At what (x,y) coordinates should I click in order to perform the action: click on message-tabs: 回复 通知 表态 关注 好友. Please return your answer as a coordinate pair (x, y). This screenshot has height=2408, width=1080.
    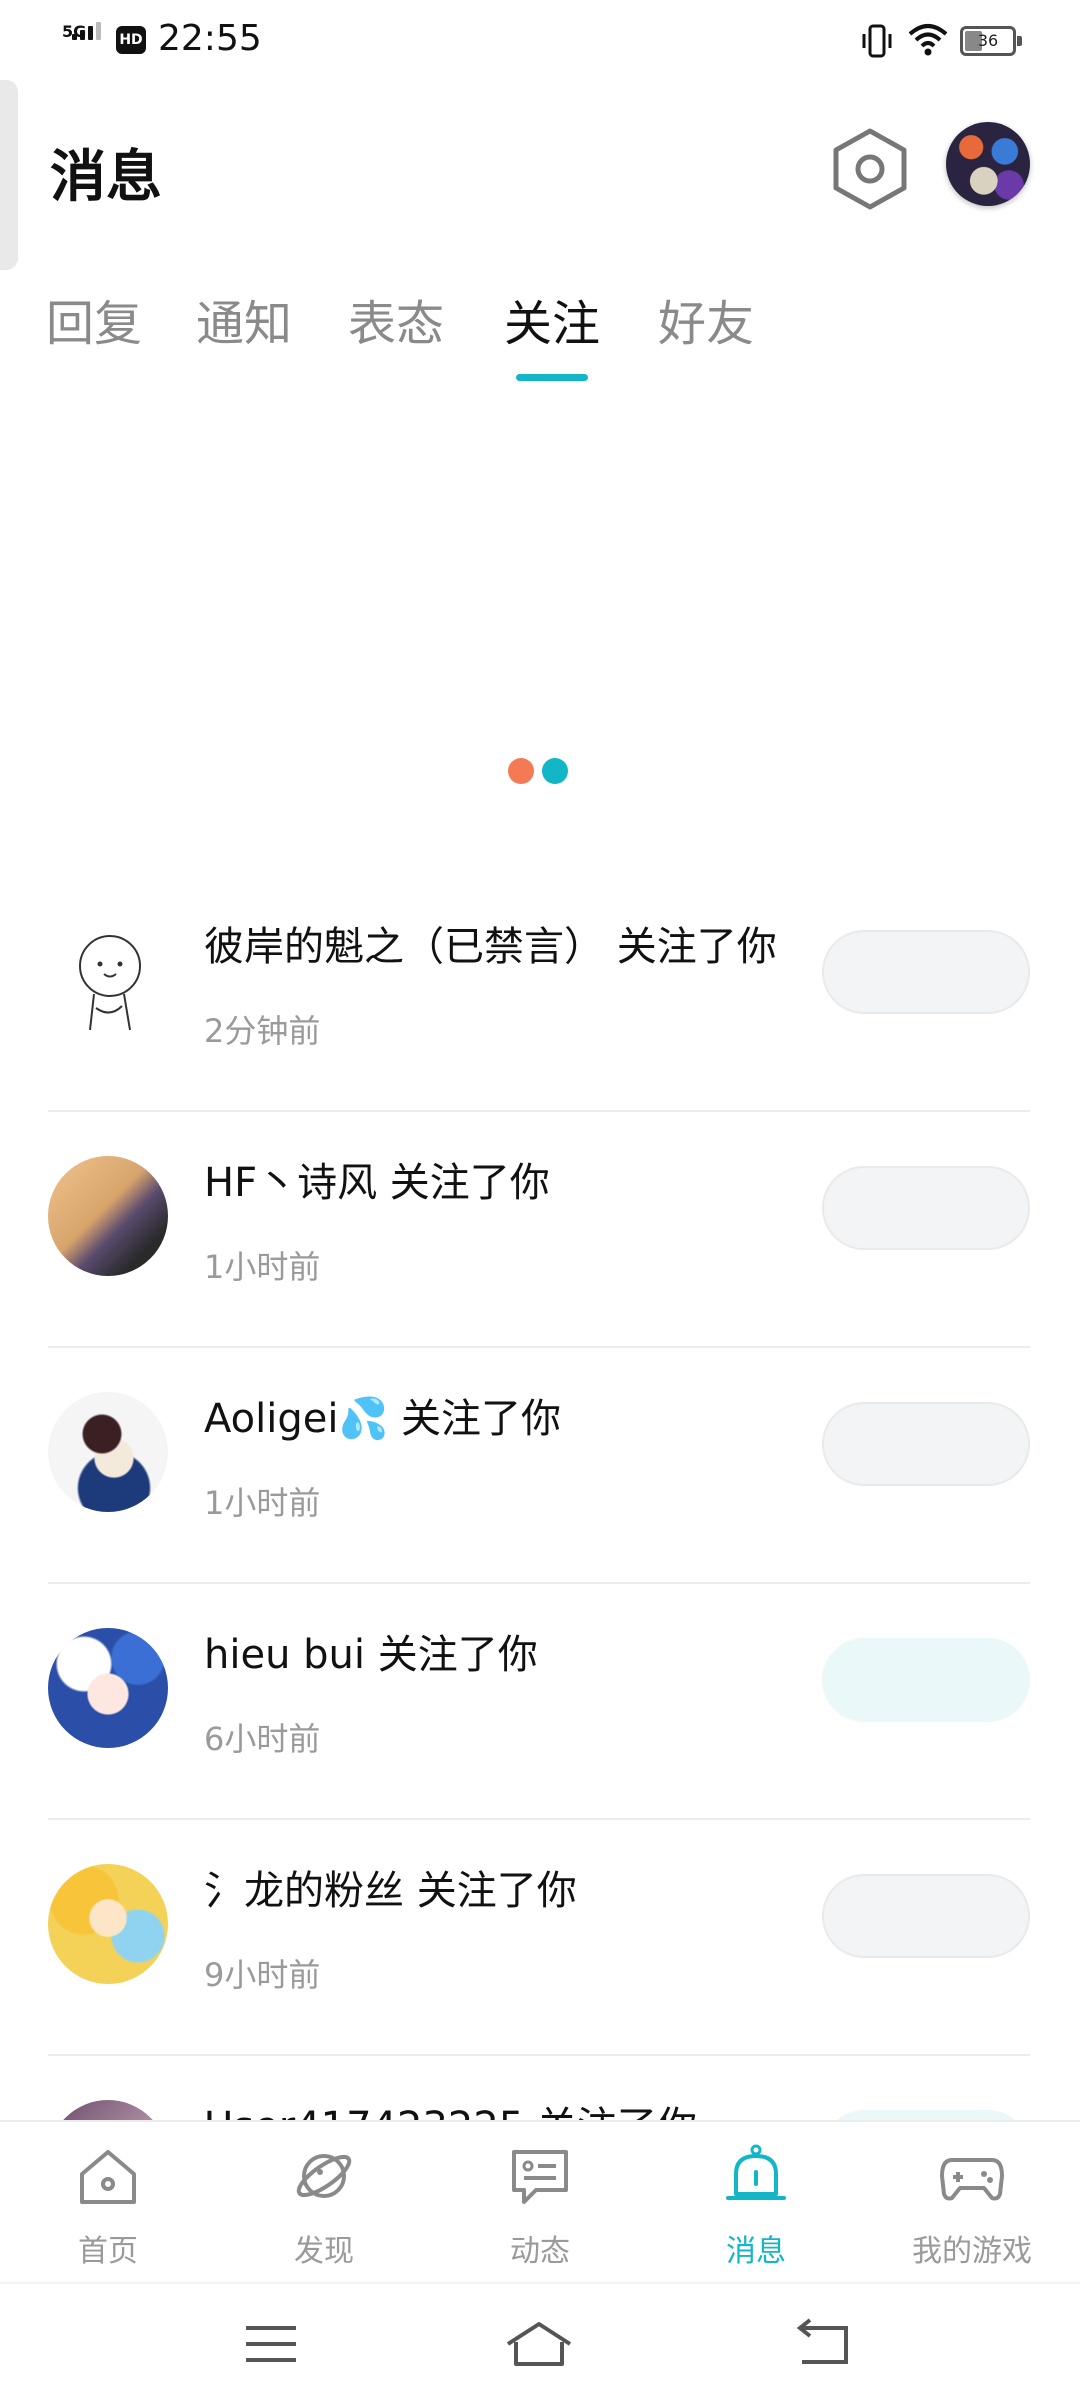
    Looking at the image, I should click on (540, 334).